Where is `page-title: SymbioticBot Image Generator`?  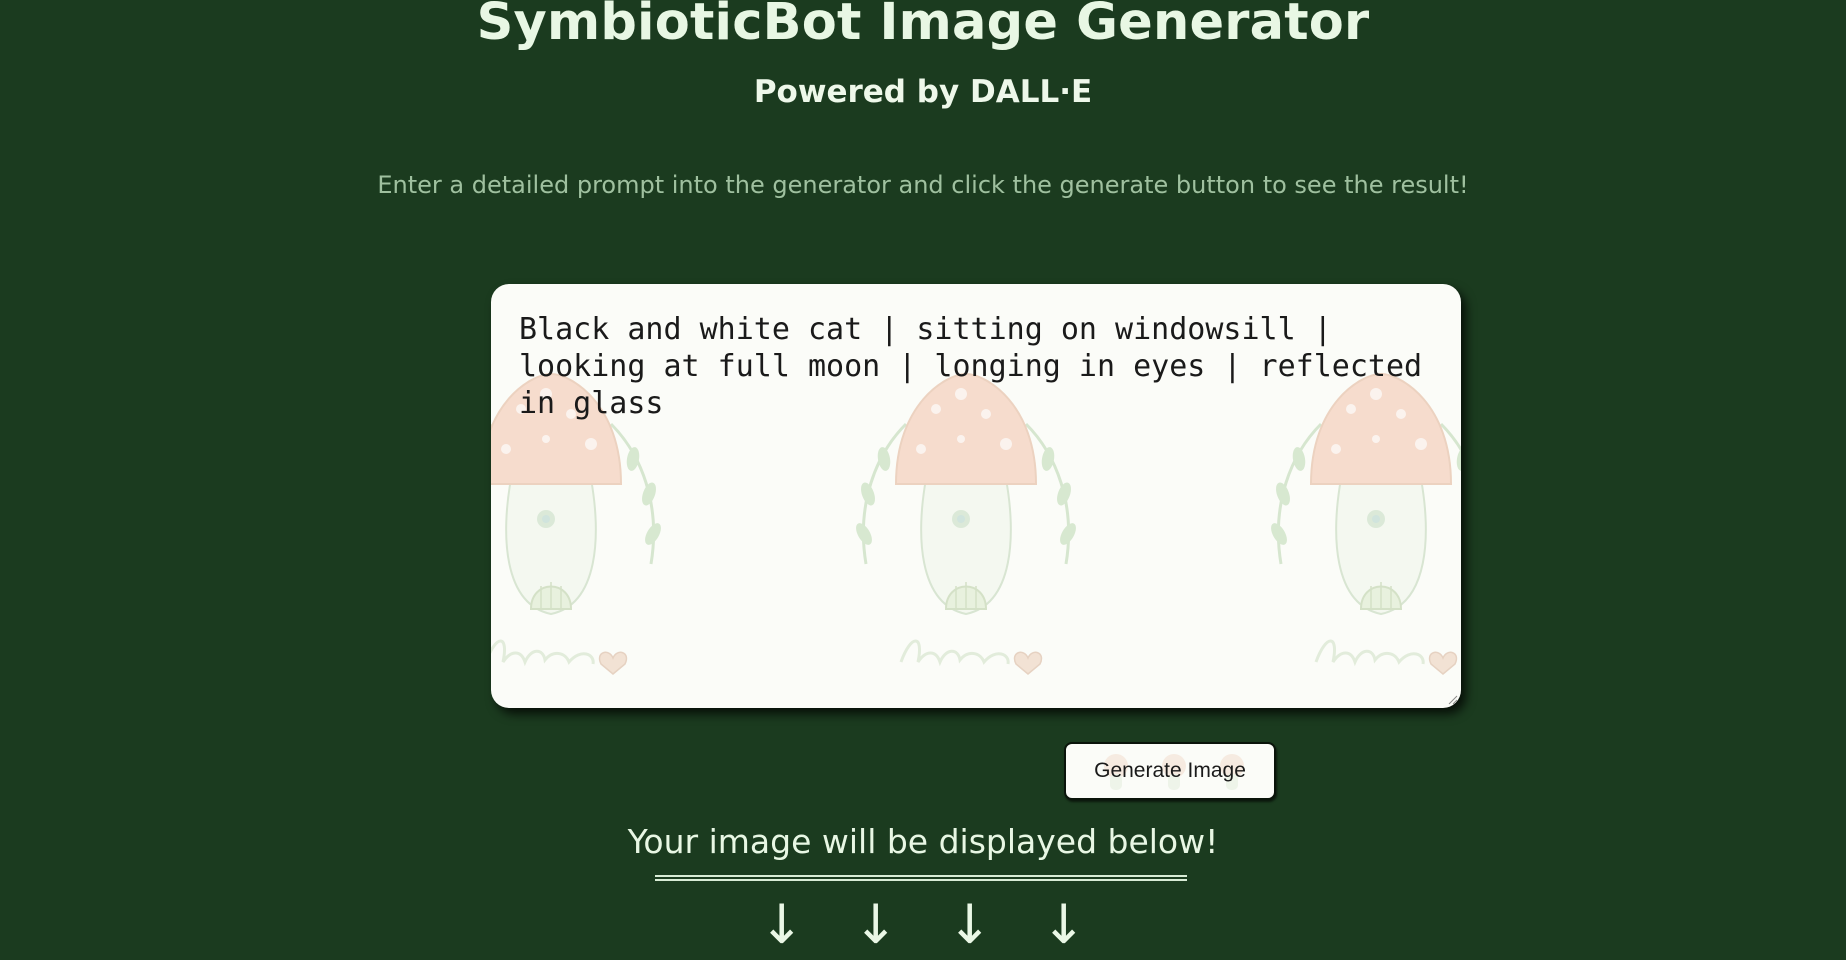 page-title: SymbioticBot Image Generator is located at coordinates (923, 26).